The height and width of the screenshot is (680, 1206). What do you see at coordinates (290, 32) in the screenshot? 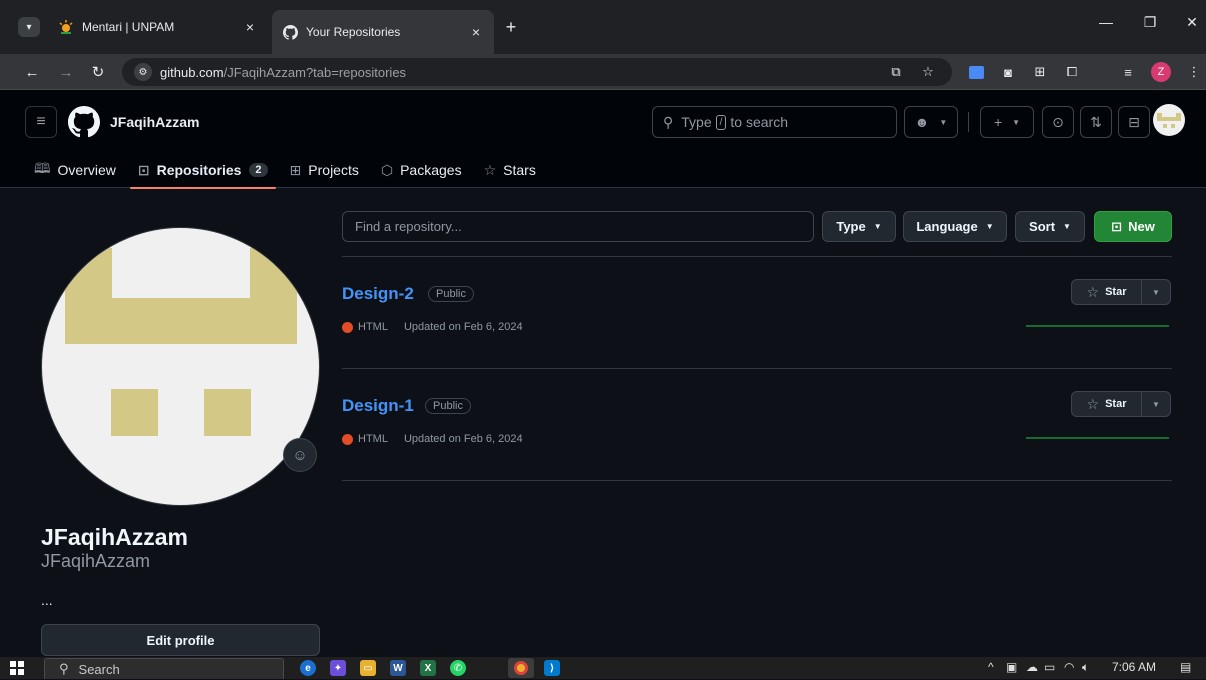
I see `github-favicon-icon` at bounding box center [290, 32].